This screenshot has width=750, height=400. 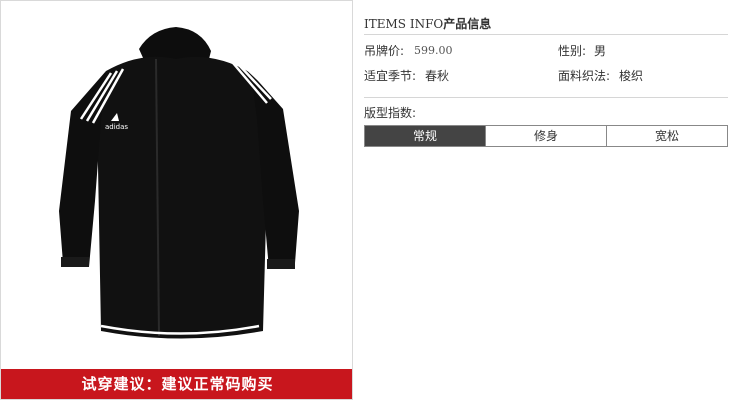 I want to click on section-title-cn: 产品信息, so click(x=467, y=24).